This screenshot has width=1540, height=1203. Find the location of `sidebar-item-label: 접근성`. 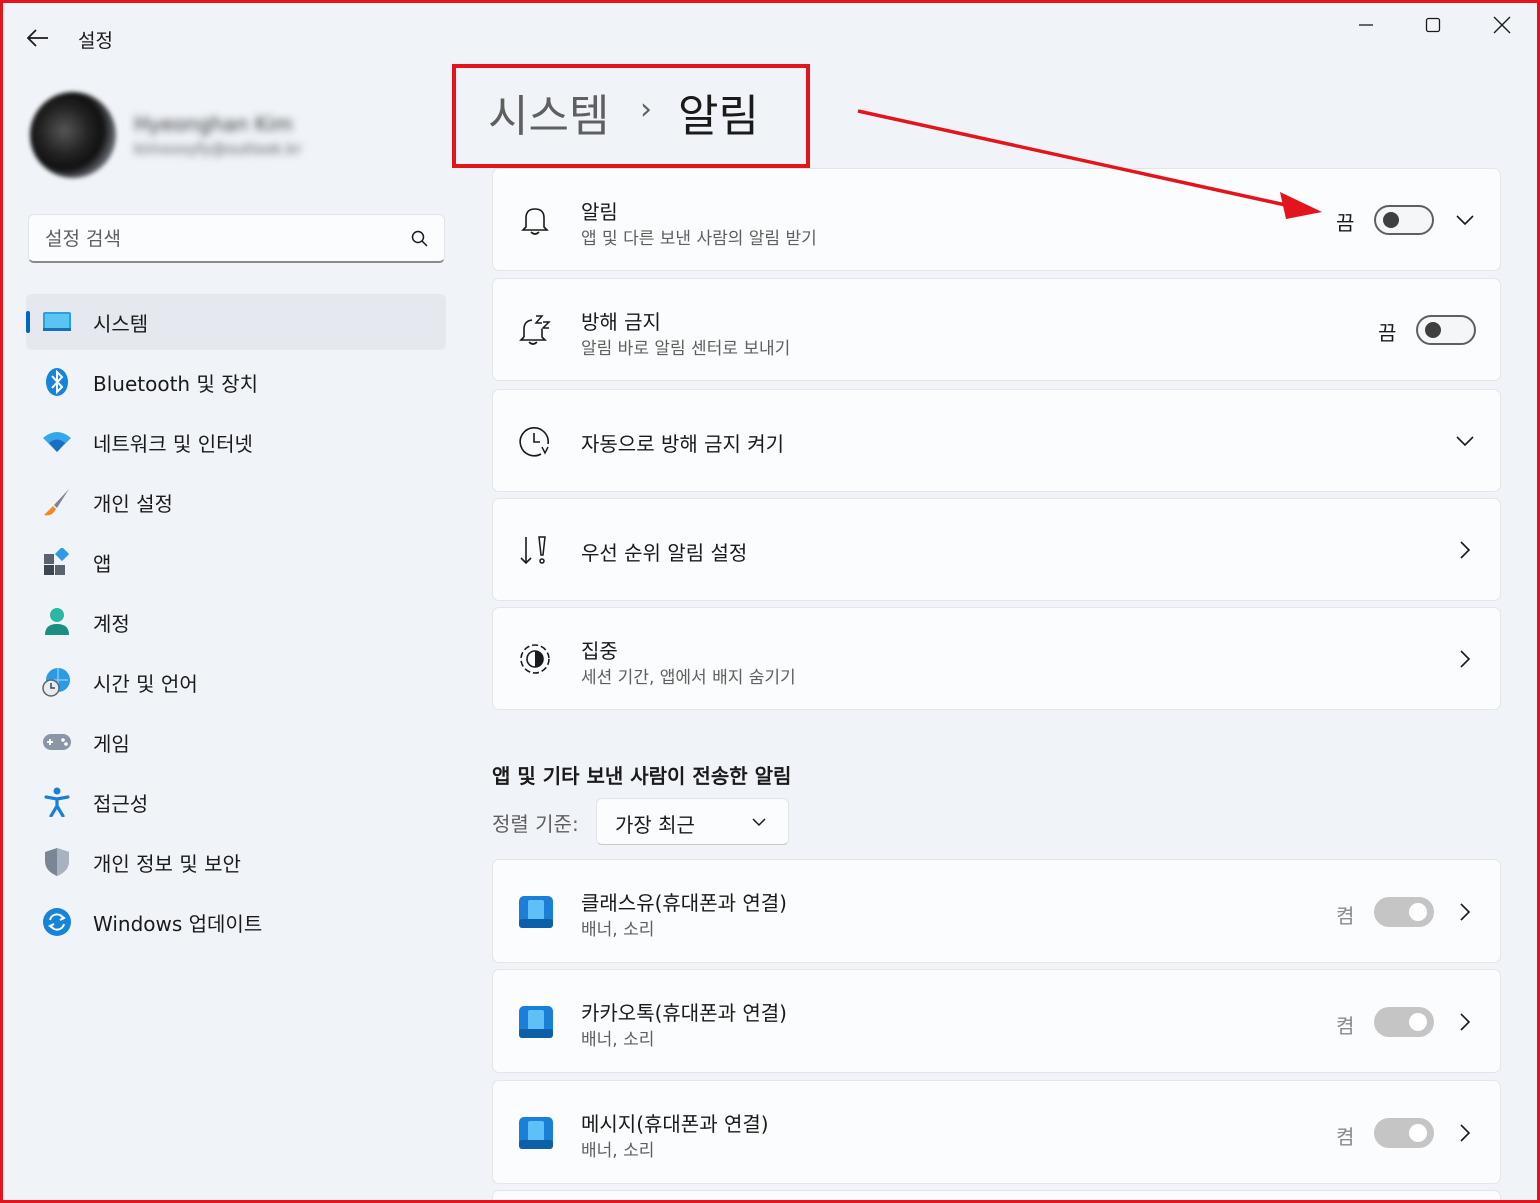

sidebar-item-label: 접근성 is located at coordinates (121, 803).